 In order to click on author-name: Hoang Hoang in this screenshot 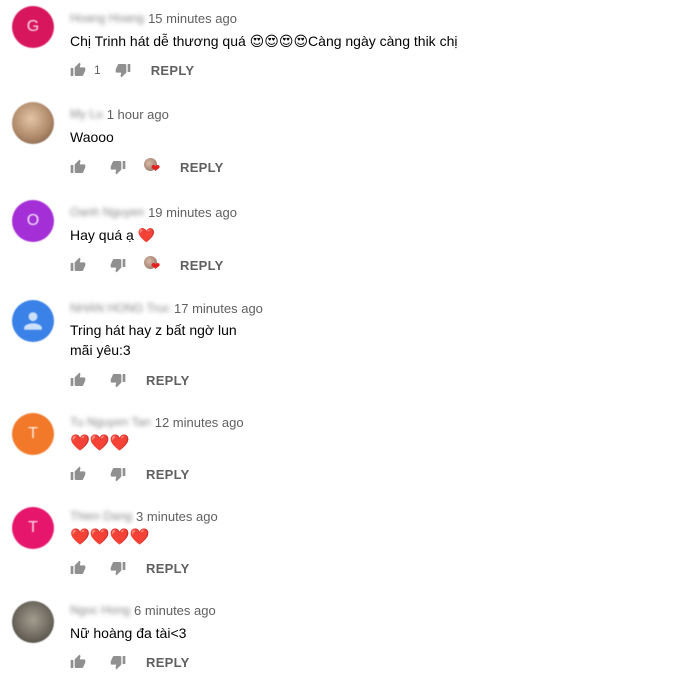, I will do `click(107, 18)`.